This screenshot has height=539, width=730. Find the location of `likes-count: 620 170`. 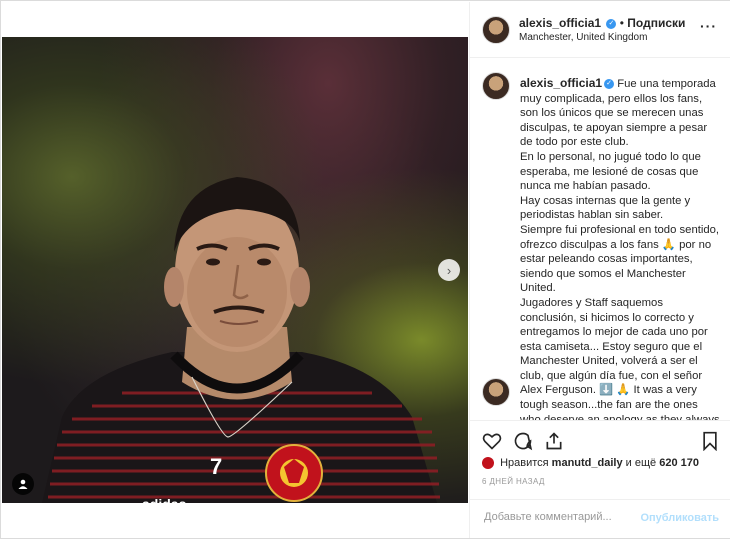

likes-count: 620 170 is located at coordinates (679, 463).